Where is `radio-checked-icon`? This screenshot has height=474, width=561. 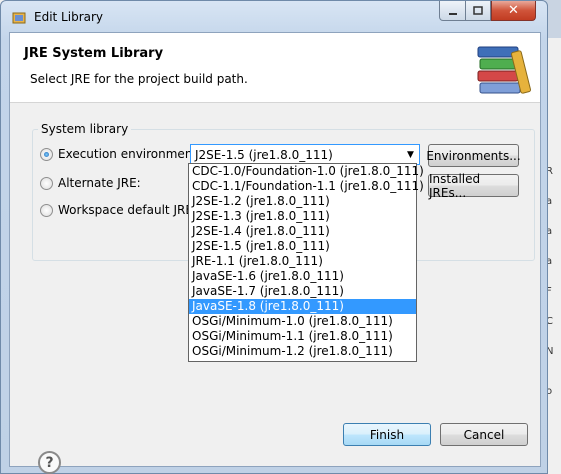 radio-checked-icon is located at coordinates (46, 154).